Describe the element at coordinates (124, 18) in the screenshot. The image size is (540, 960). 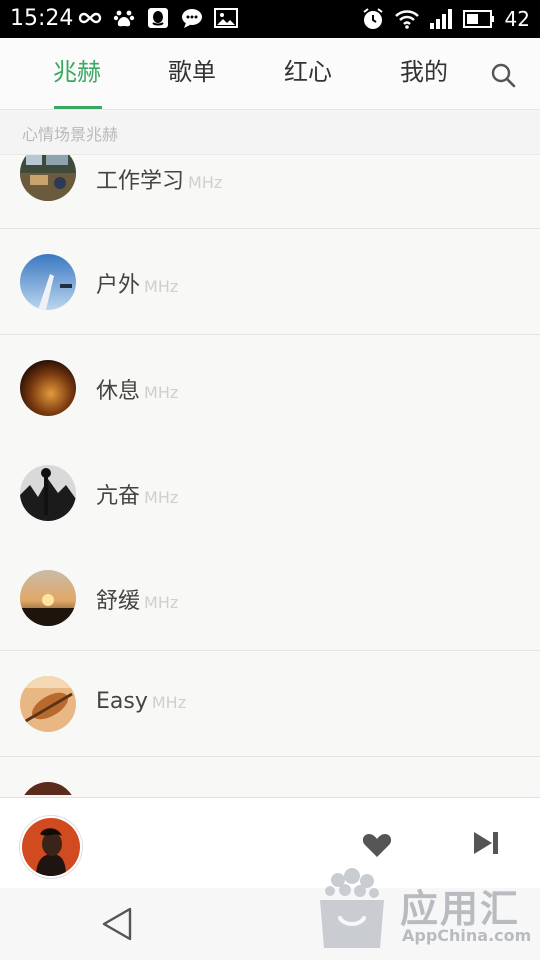
I see `paw-icon` at that location.